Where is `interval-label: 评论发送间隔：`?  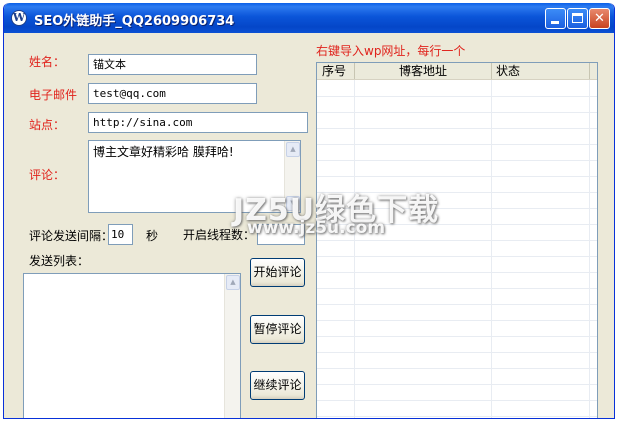
interval-label: 评论发送间隔： is located at coordinates (71, 236).